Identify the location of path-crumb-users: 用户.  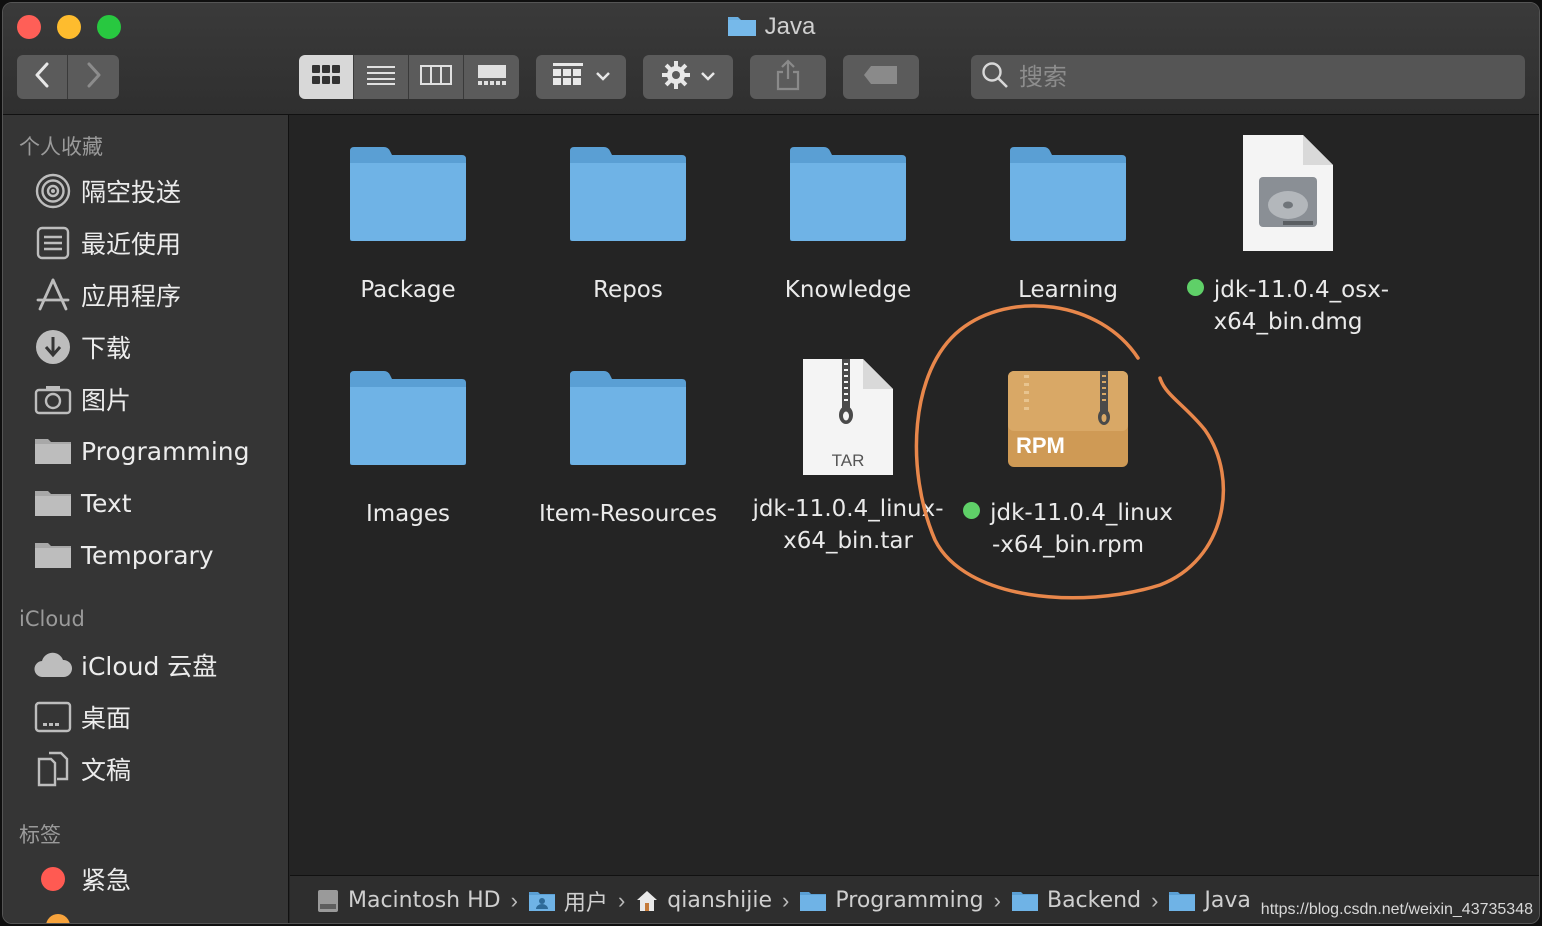
(568, 901).